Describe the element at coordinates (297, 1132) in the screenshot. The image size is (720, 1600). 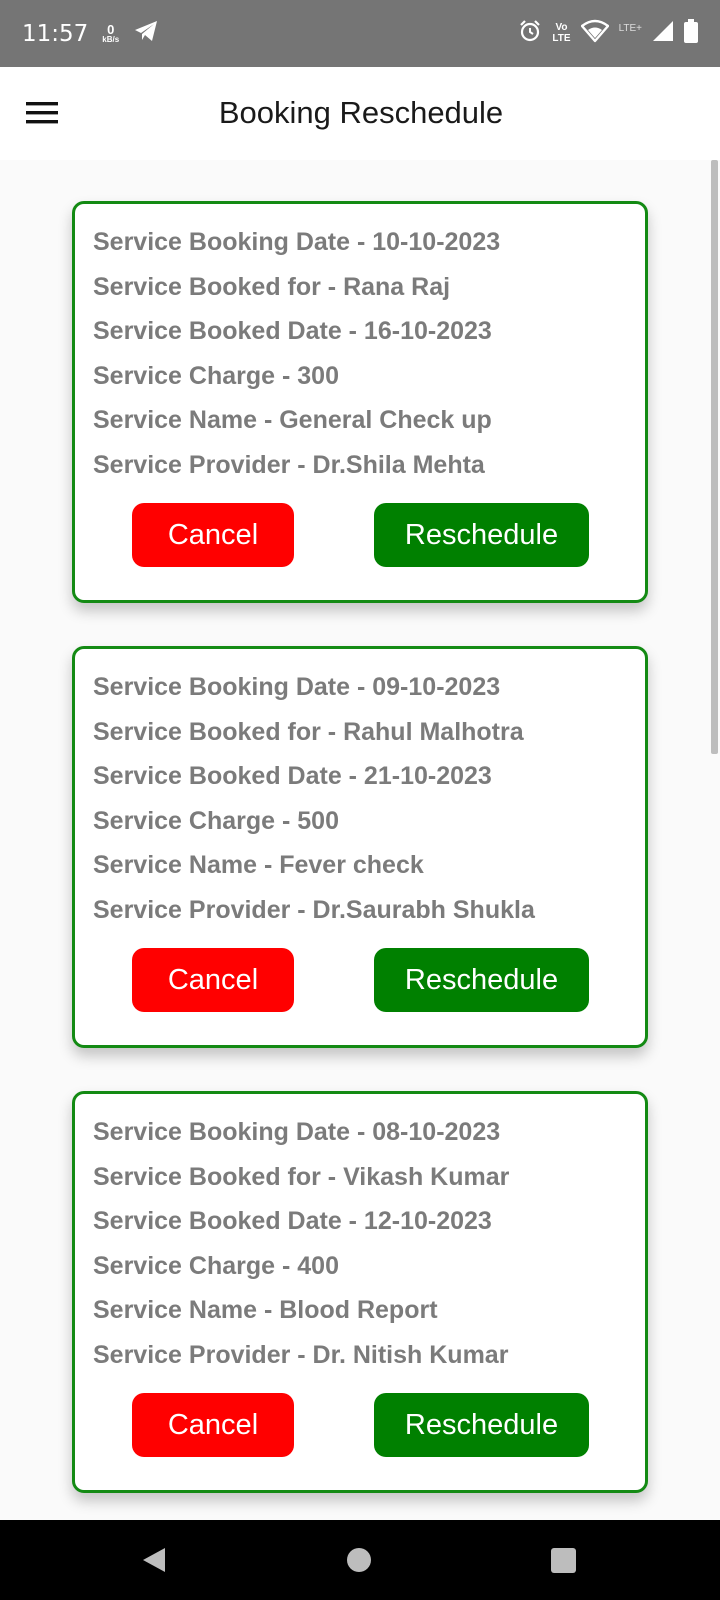
I see `booking-date: Service Booking Date - 08-10-2023` at that location.